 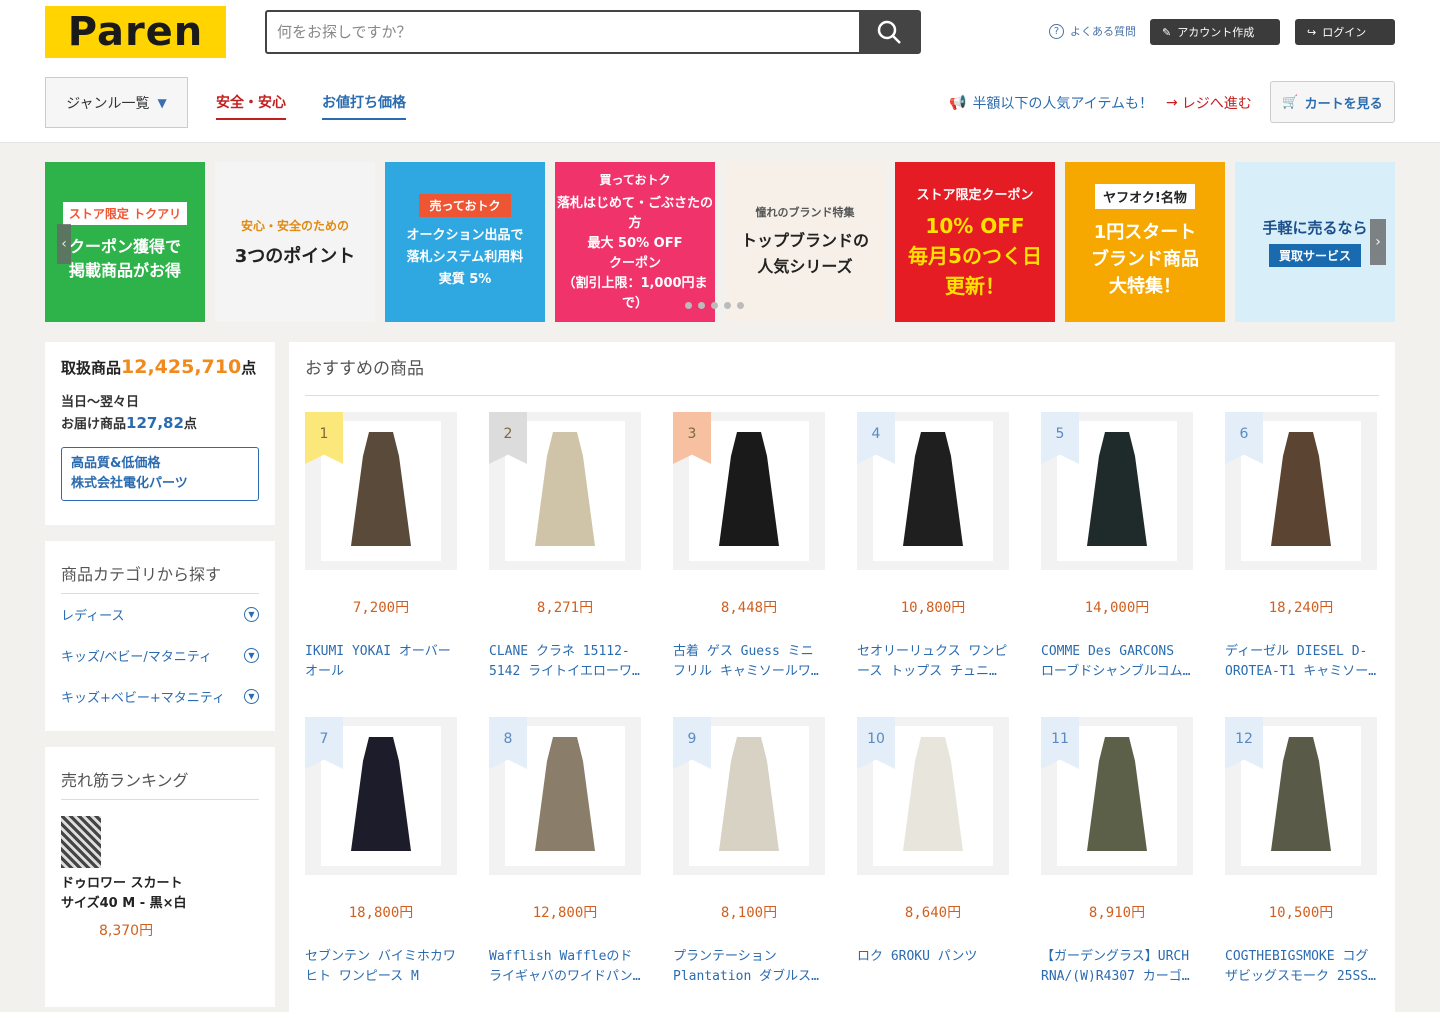 I want to click on carousel-dots, so click(x=714, y=305).